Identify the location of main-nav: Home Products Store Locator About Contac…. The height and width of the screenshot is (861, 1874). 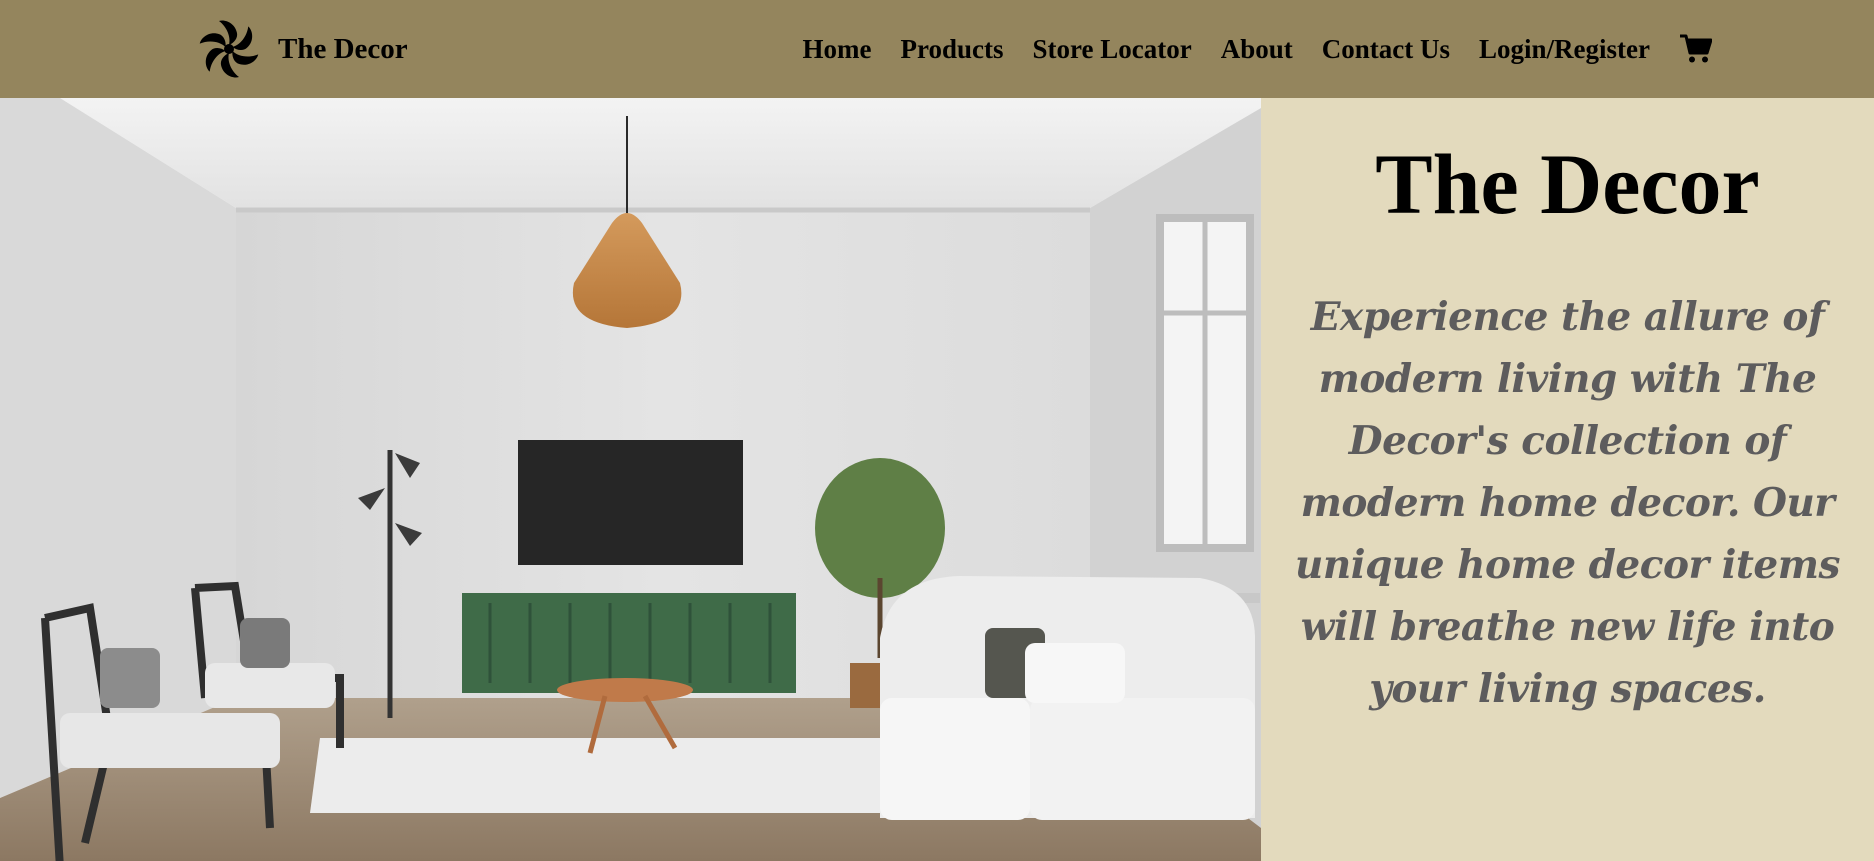
(1243, 49).